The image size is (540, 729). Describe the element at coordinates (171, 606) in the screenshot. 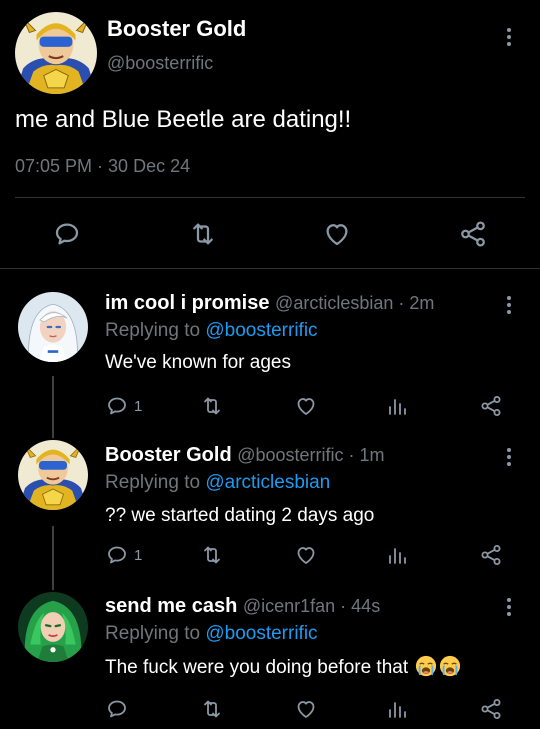

I see `author-name: send me cash` at that location.